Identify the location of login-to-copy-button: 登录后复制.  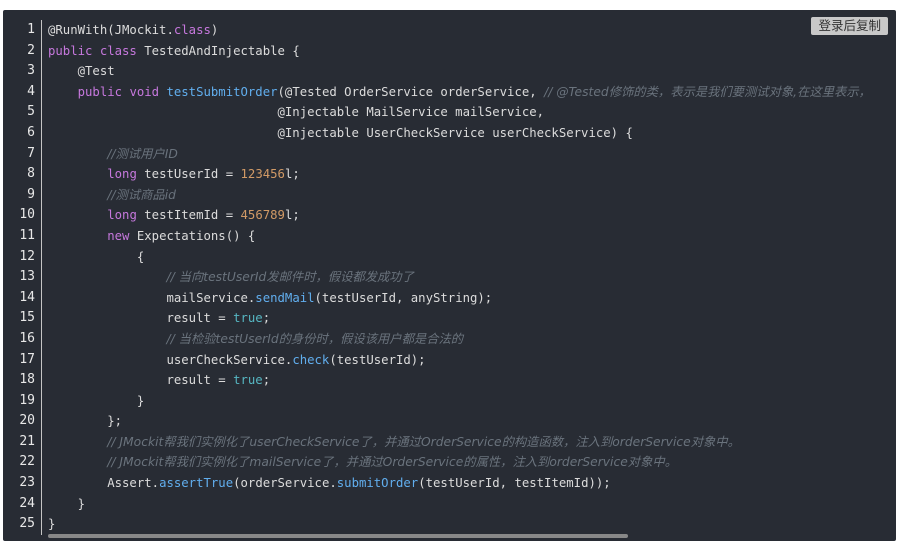
(849, 26).